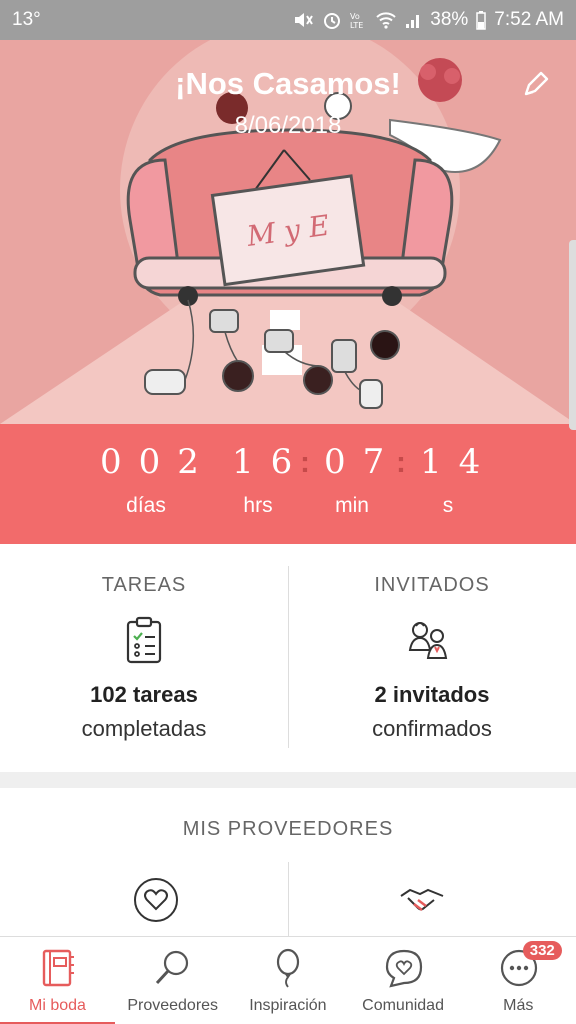 The height and width of the screenshot is (1024, 576). I want to click on section-separator, so click(288, 780).